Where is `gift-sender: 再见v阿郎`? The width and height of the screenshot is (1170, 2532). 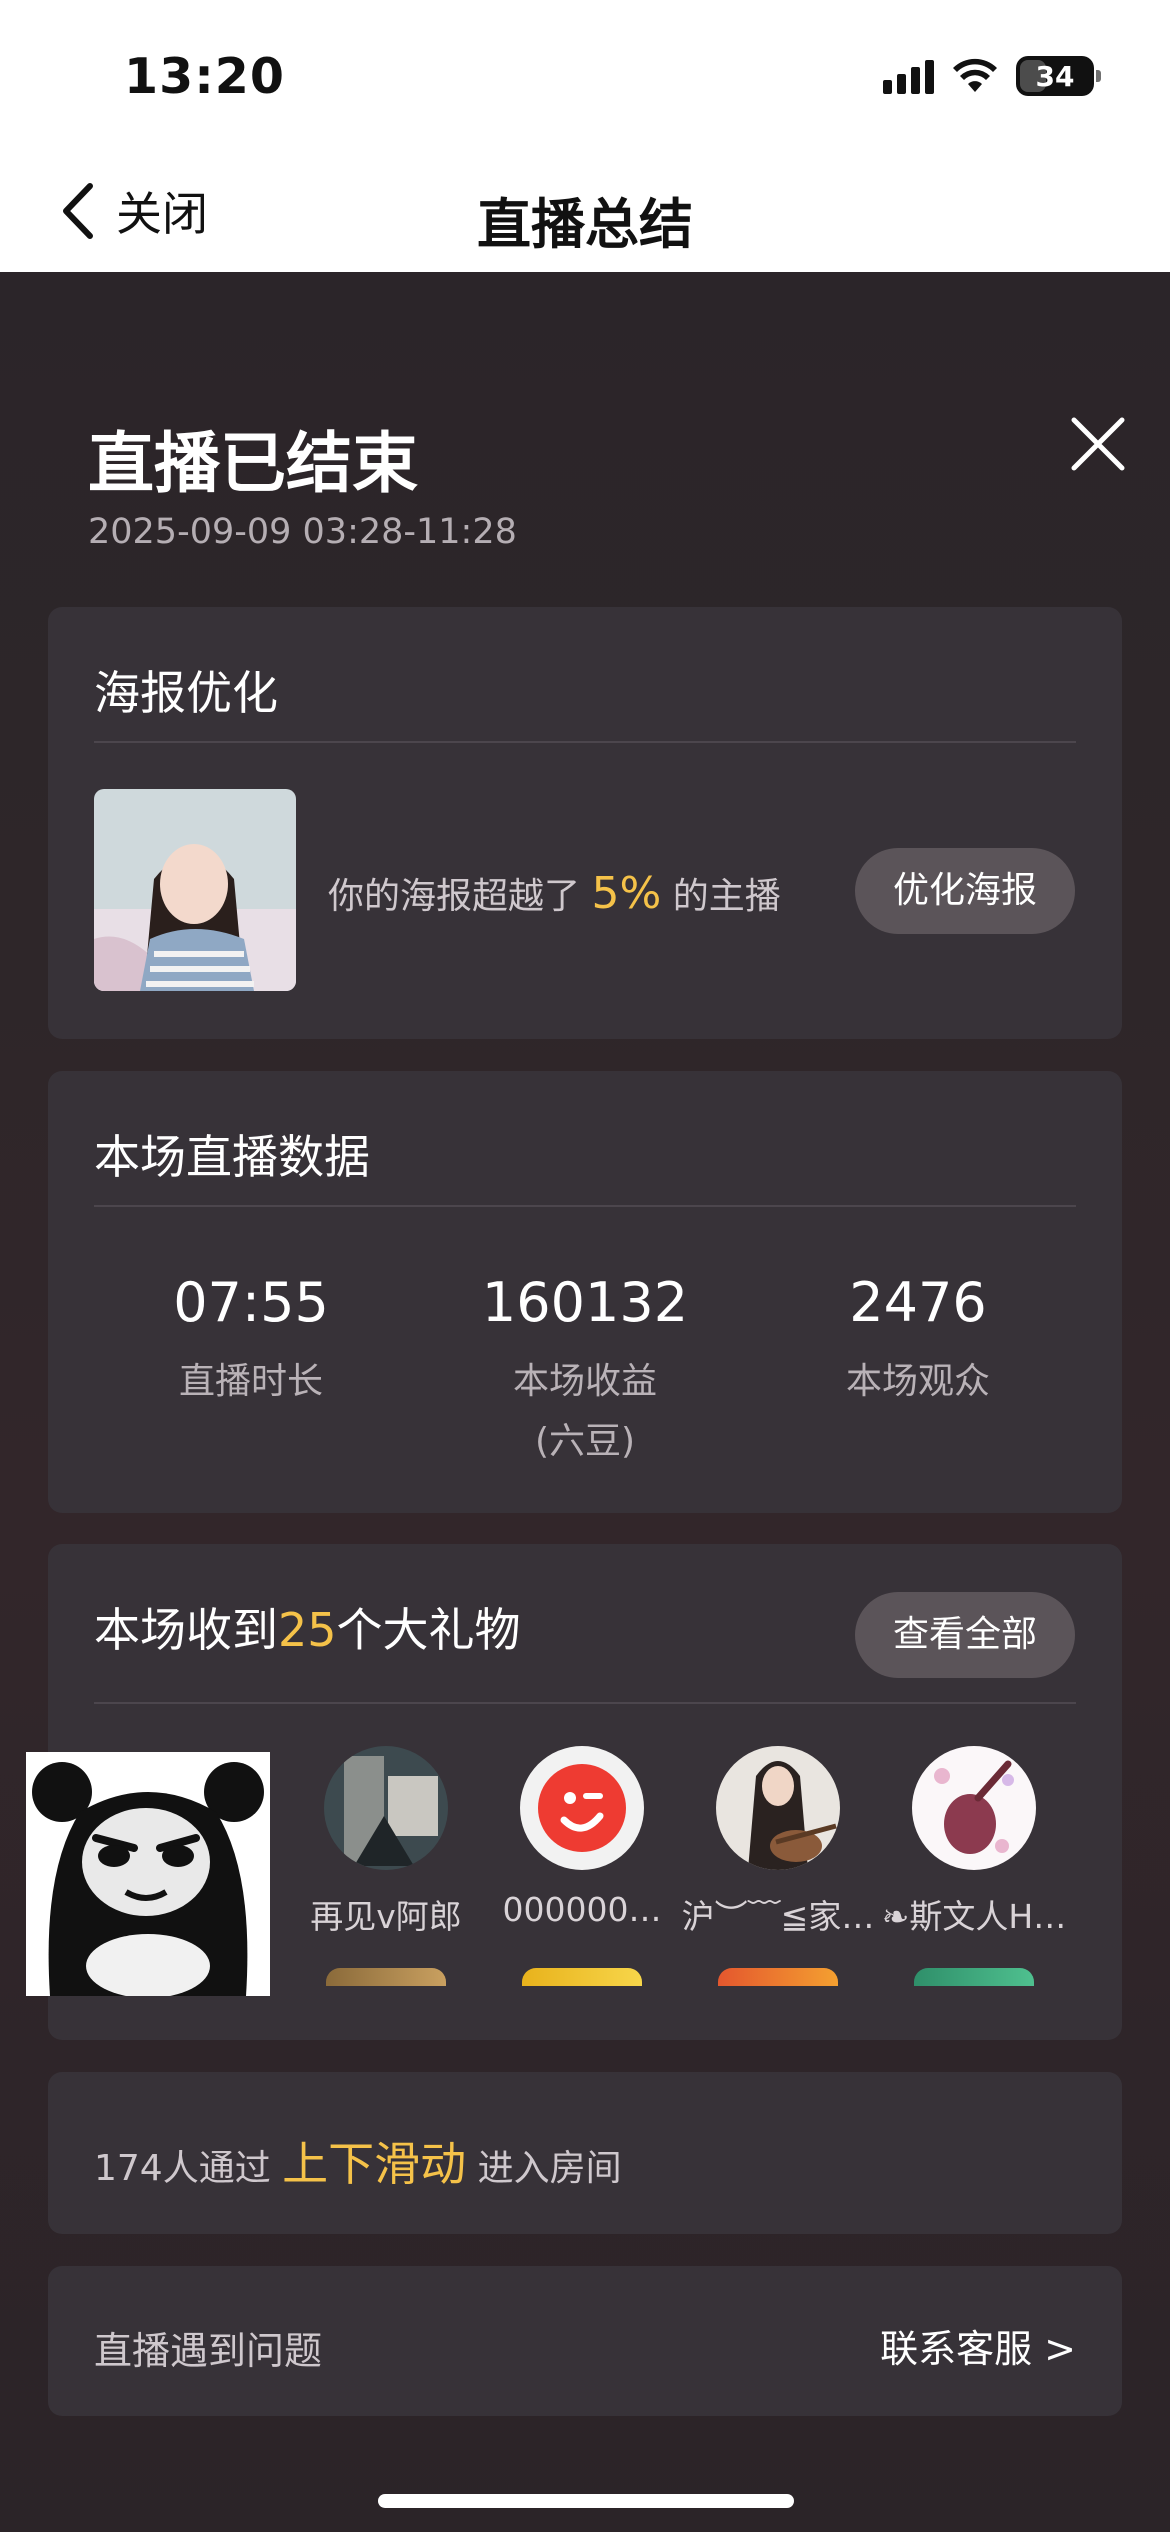
gift-sender: 再见v阿郎 is located at coordinates (386, 1842).